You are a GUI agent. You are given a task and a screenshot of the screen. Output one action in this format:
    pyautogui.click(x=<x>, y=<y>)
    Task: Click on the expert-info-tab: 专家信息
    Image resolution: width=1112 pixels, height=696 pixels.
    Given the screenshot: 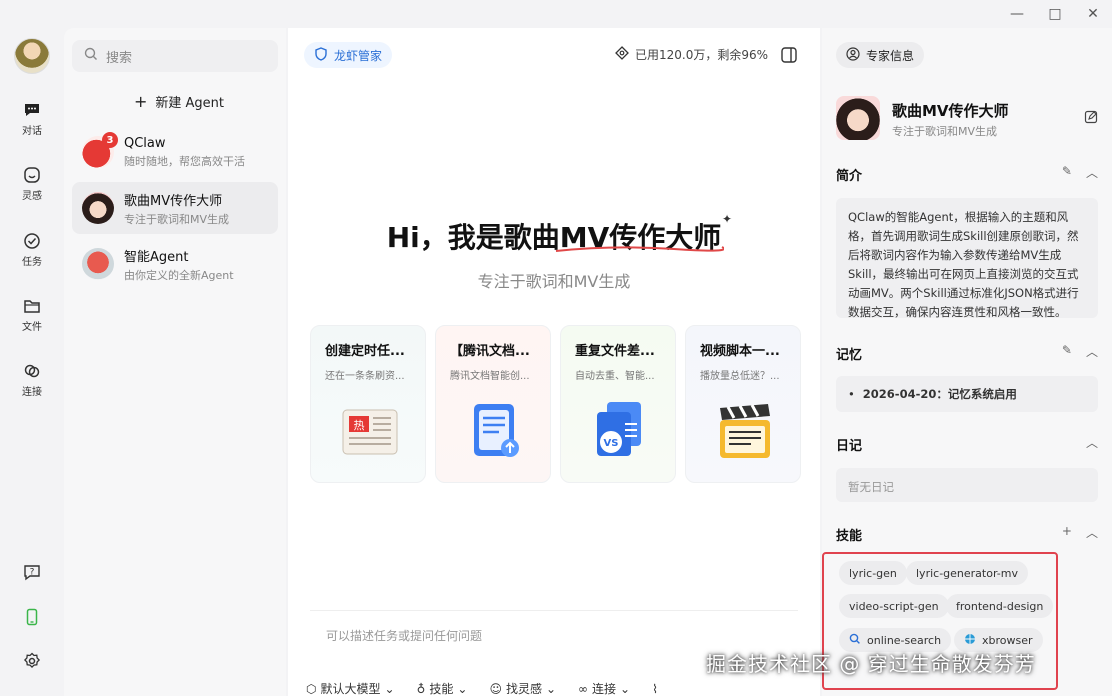 What is the action you would take?
    pyautogui.click(x=880, y=55)
    